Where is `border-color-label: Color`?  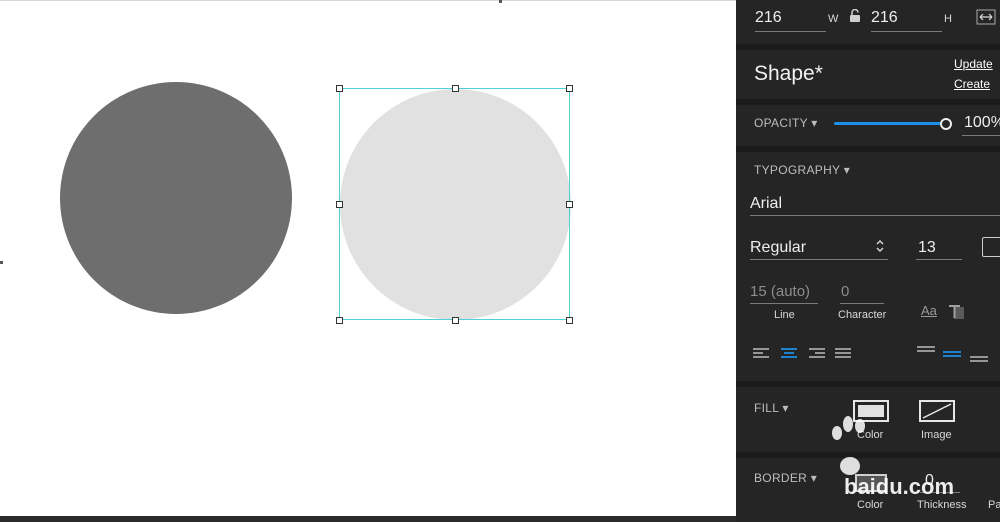
border-color-label: Color is located at coordinates (870, 505).